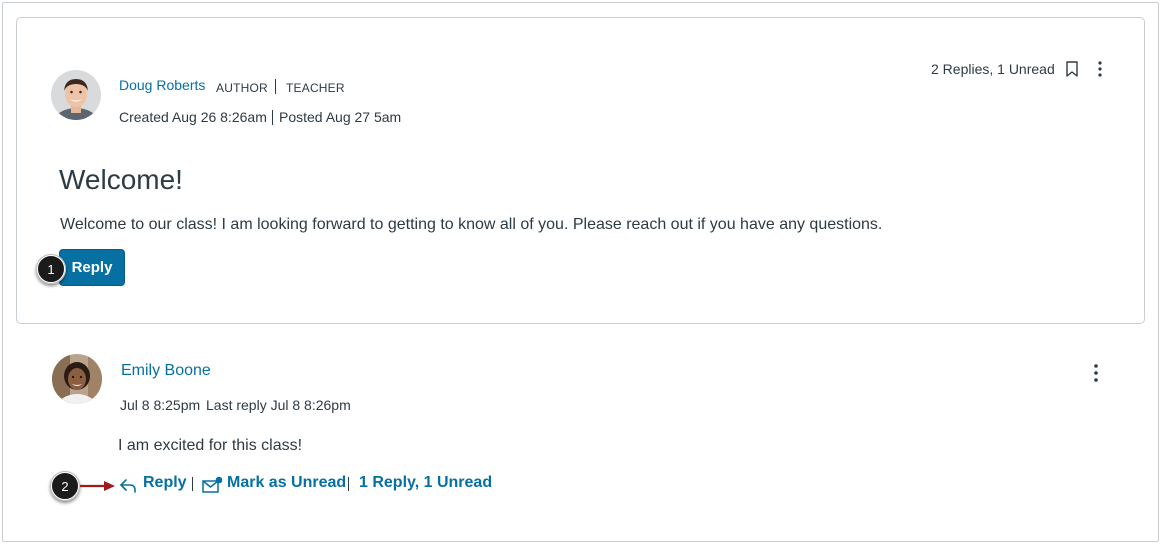 The width and height of the screenshot is (1163, 546). I want to click on topic-reply-button: Reply, so click(92, 267).